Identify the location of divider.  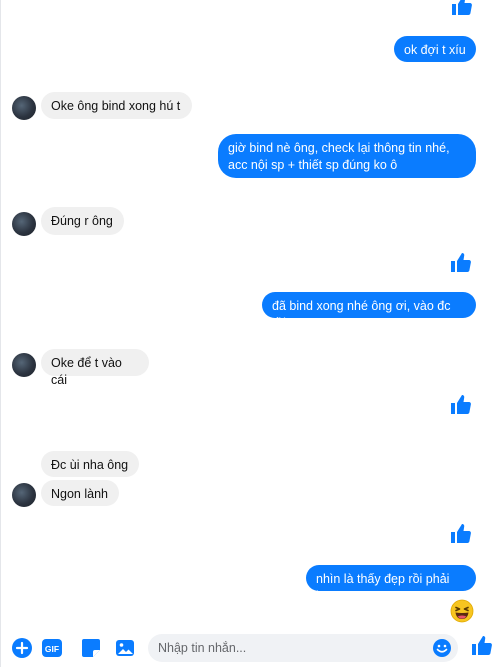
(0, 333).